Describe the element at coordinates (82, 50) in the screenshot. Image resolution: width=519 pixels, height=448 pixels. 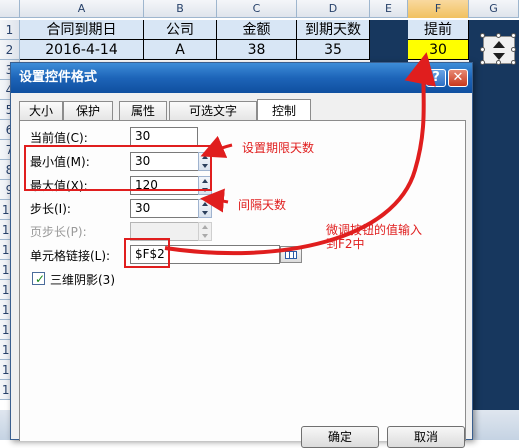
I see `cell-a2: 2016-4-14` at that location.